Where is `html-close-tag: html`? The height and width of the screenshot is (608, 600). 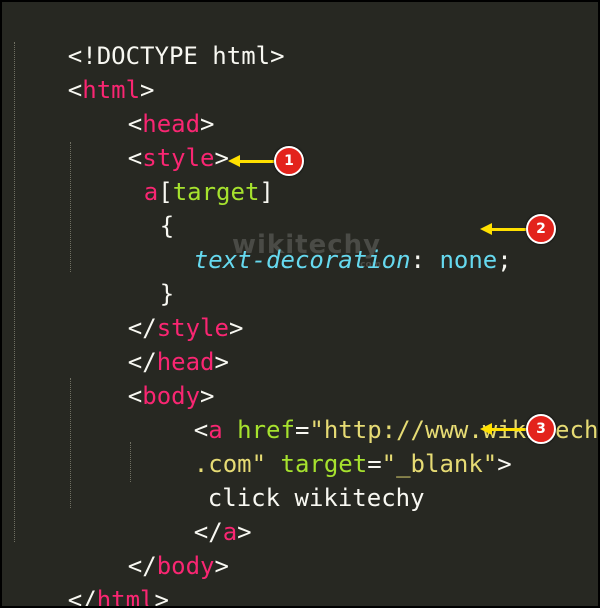 html-close-tag: html is located at coordinates (125, 597).